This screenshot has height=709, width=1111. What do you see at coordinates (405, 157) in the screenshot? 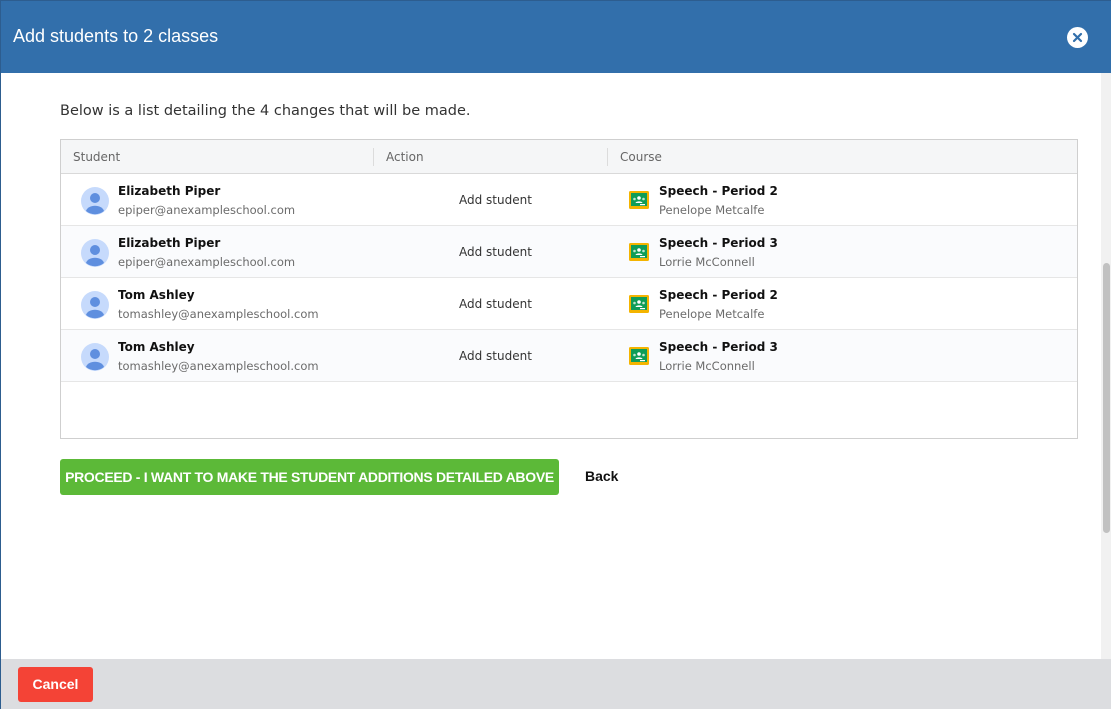
I see `column-header-action: Action` at bounding box center [405, 157].